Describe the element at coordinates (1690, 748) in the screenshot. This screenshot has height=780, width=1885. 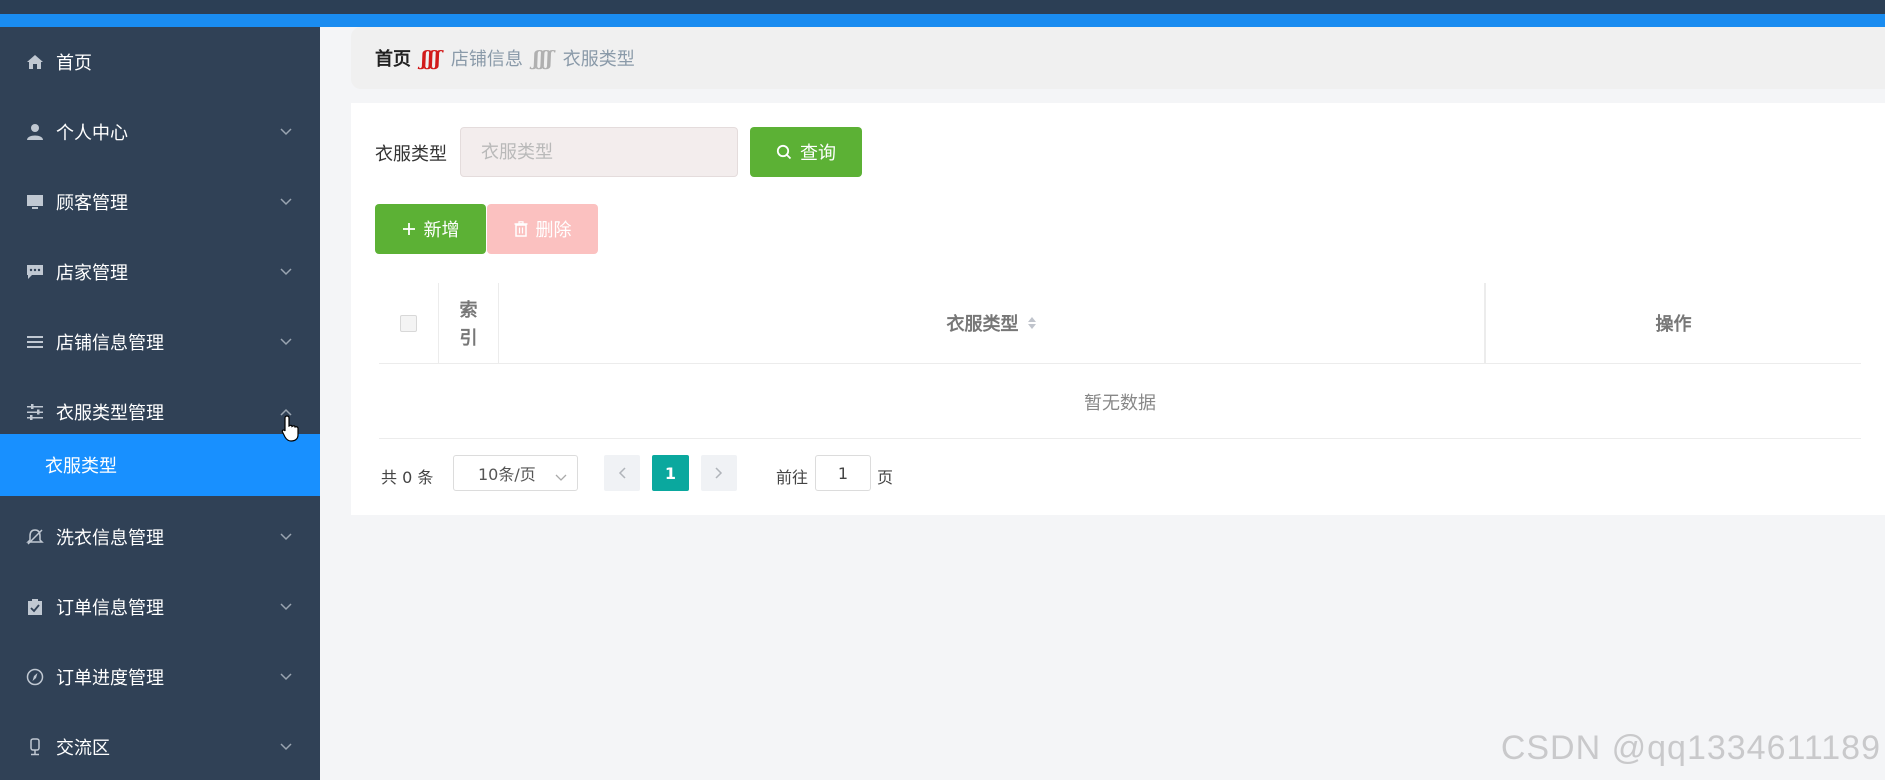
I see `watermark: CSDN @qq1334611189` at that location.